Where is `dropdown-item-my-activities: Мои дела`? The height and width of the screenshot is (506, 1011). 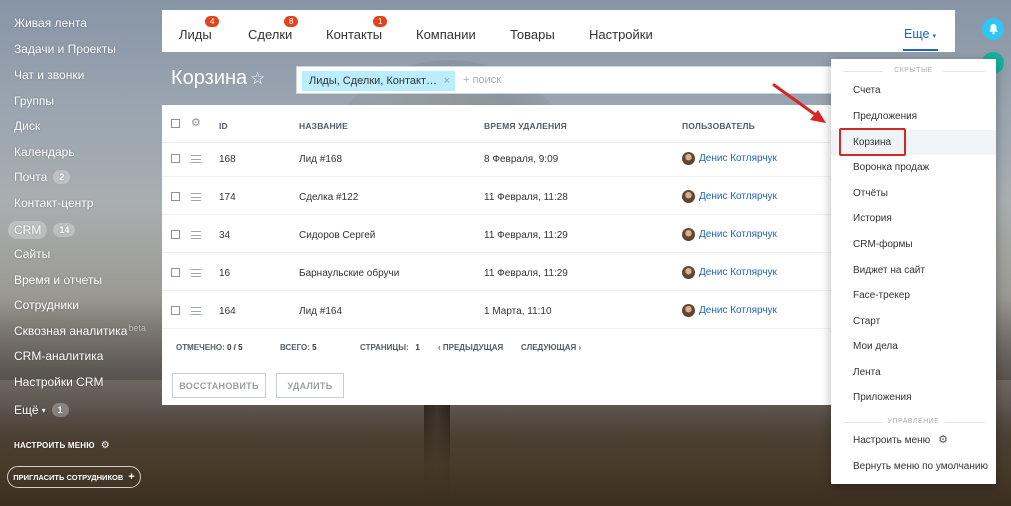 dropdown-item-my-activities: Мои дела is located at coordinates (913, 346).